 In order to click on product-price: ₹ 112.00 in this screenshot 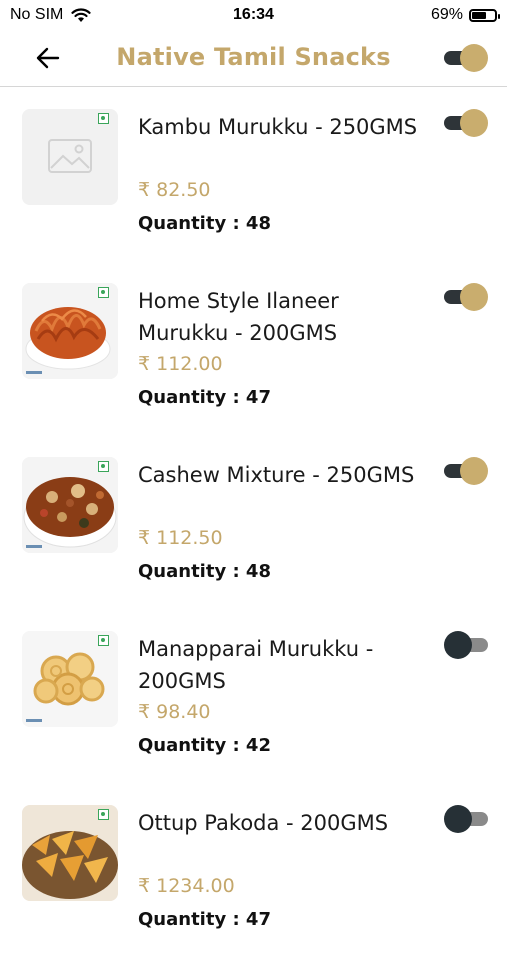, I will do `click(180, 364)`.